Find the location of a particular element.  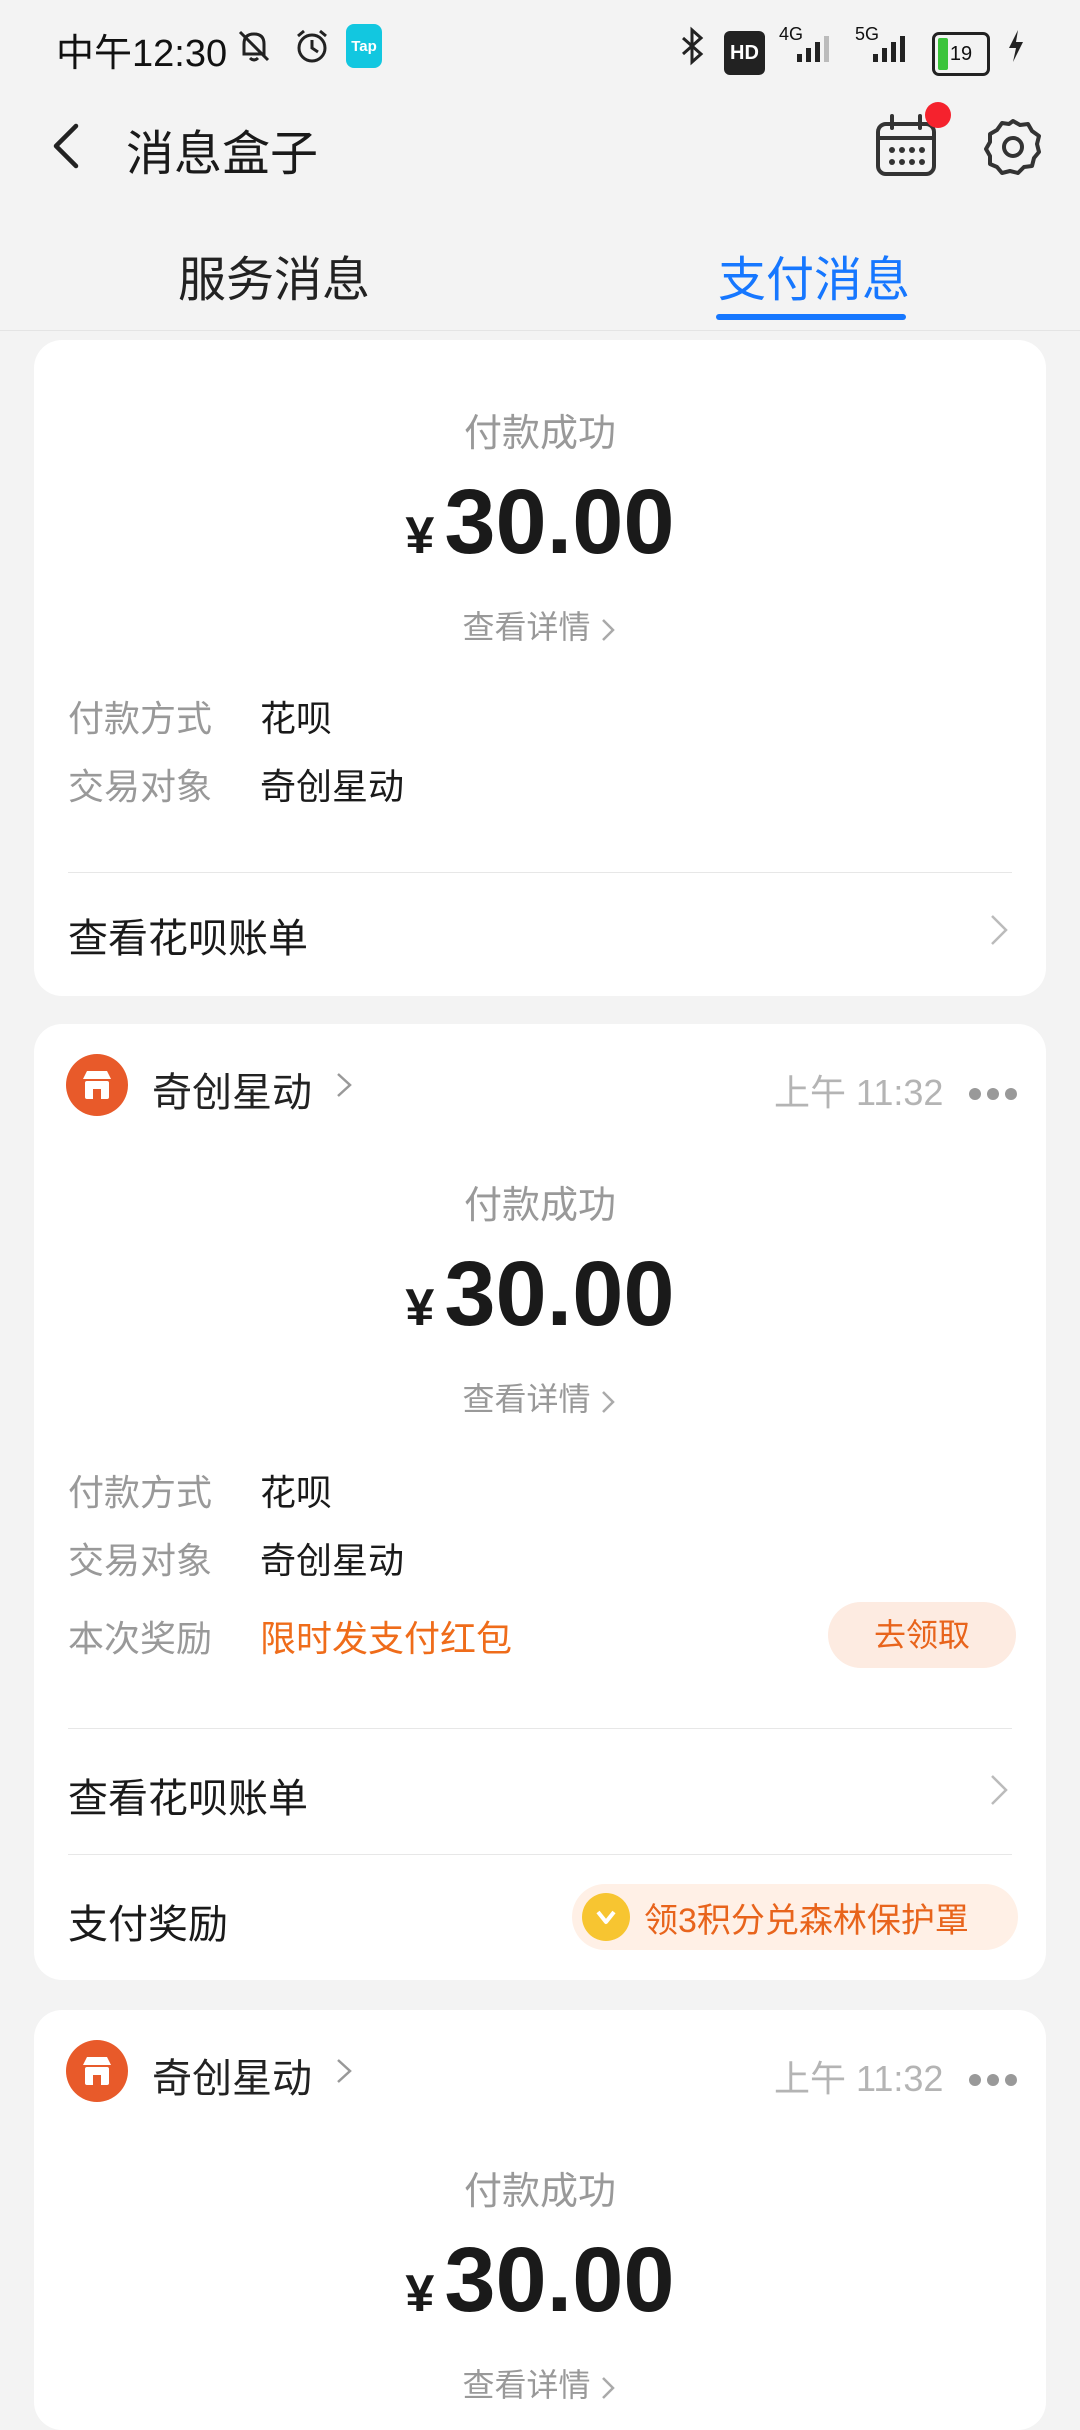

reward-label: 本次奖励 is located at coordinates (140, 1638).